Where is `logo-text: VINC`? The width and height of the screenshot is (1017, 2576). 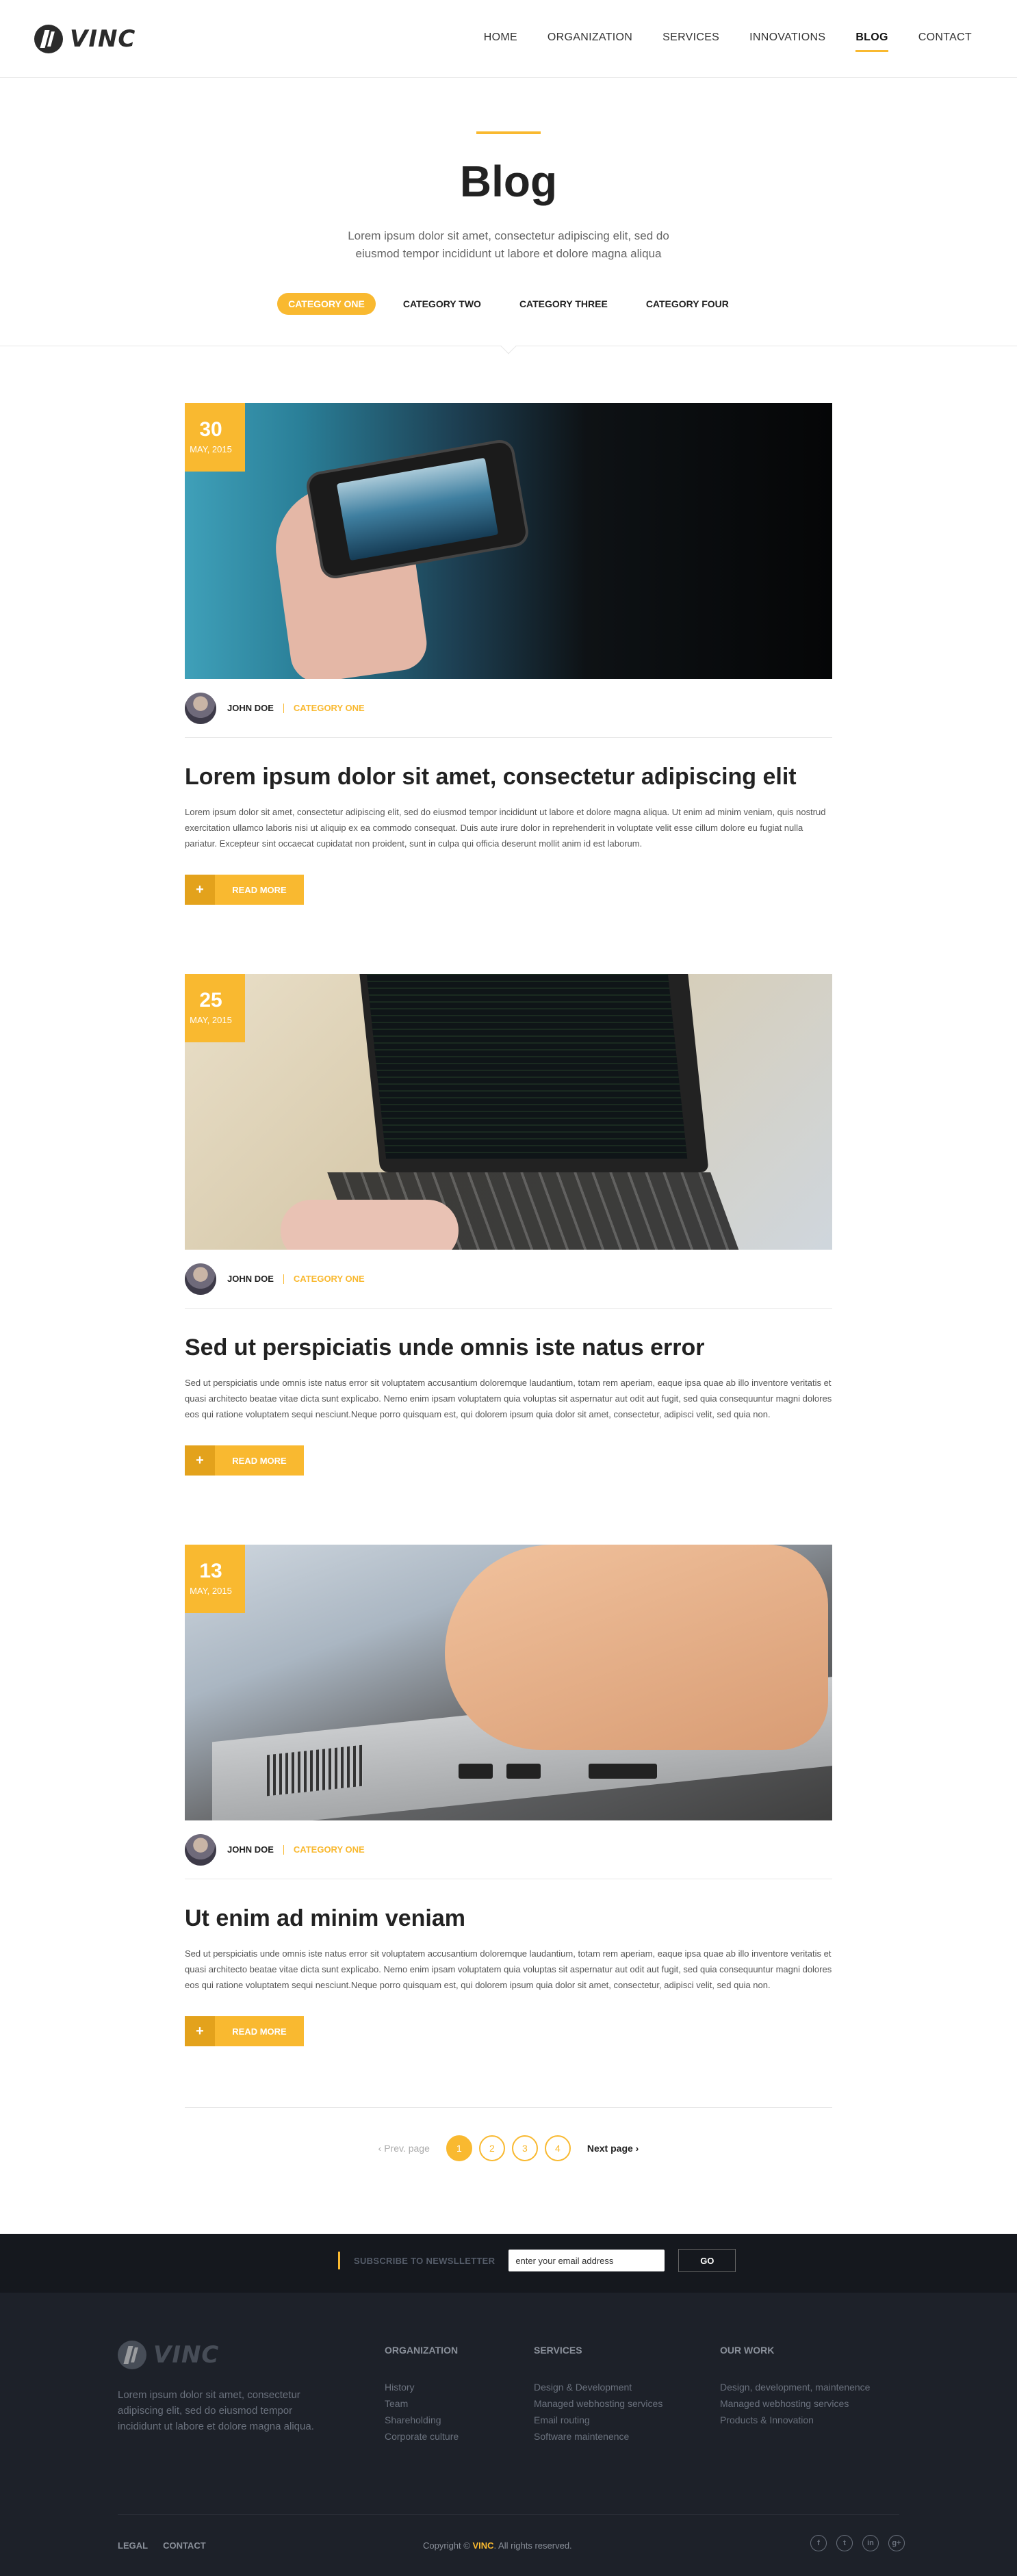
logo-text: VINC is located at coordinates (103, 39).